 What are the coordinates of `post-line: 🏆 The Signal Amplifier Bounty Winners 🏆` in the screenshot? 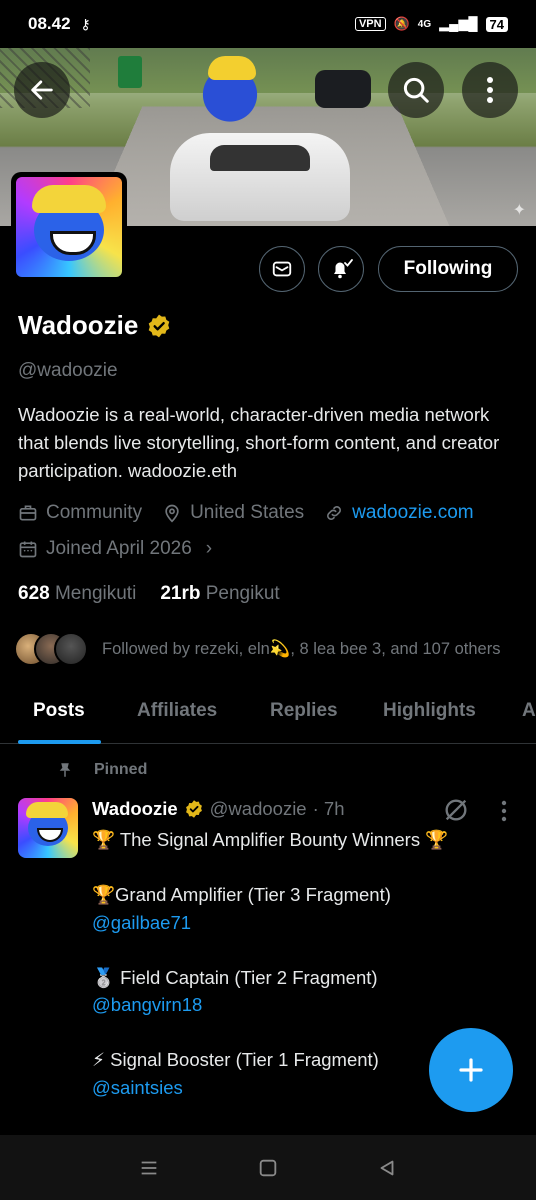 It's located at (270, 839).